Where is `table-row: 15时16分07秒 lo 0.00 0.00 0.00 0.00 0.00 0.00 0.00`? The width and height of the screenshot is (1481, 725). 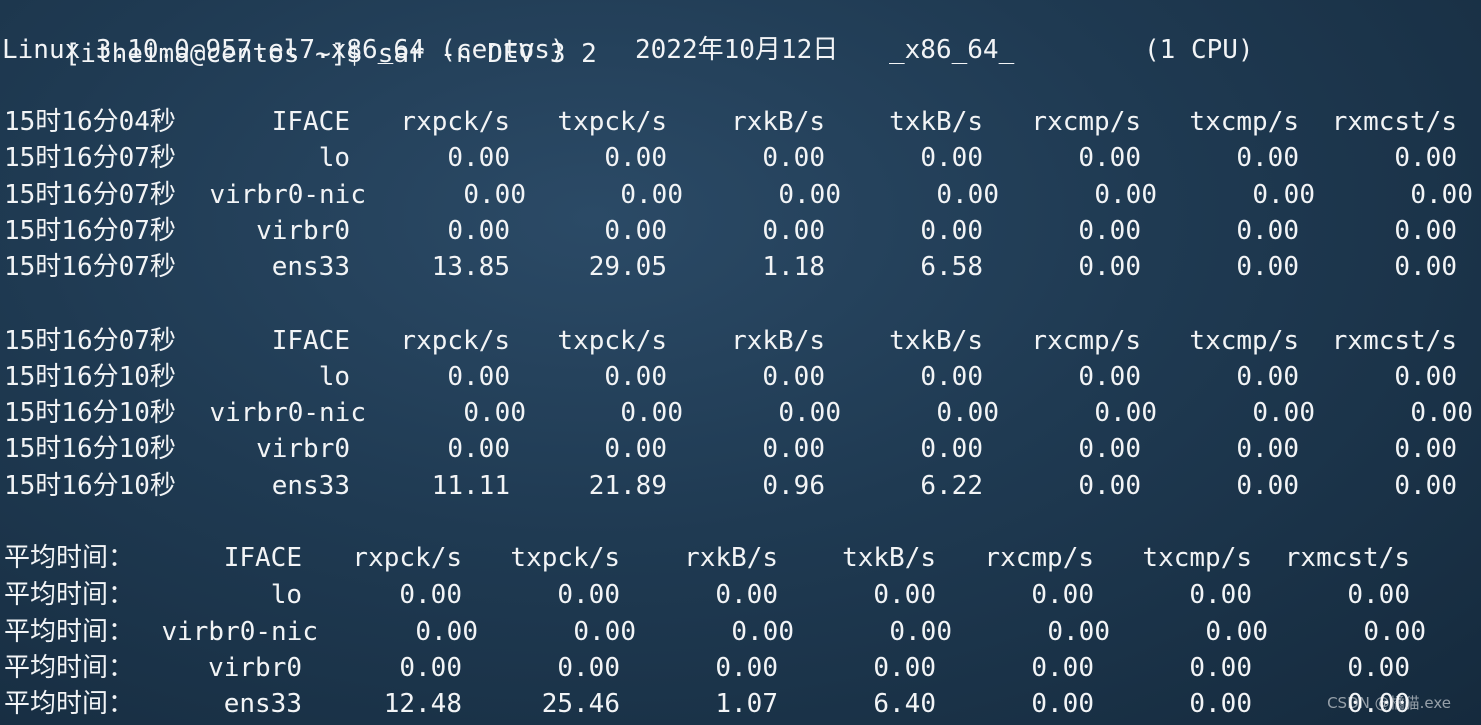 table-row: 15时16分07秒 lo 0.00 0.00 0.00 0.00 0.00 0.00 0.00 is located at coordinates (739, 158).